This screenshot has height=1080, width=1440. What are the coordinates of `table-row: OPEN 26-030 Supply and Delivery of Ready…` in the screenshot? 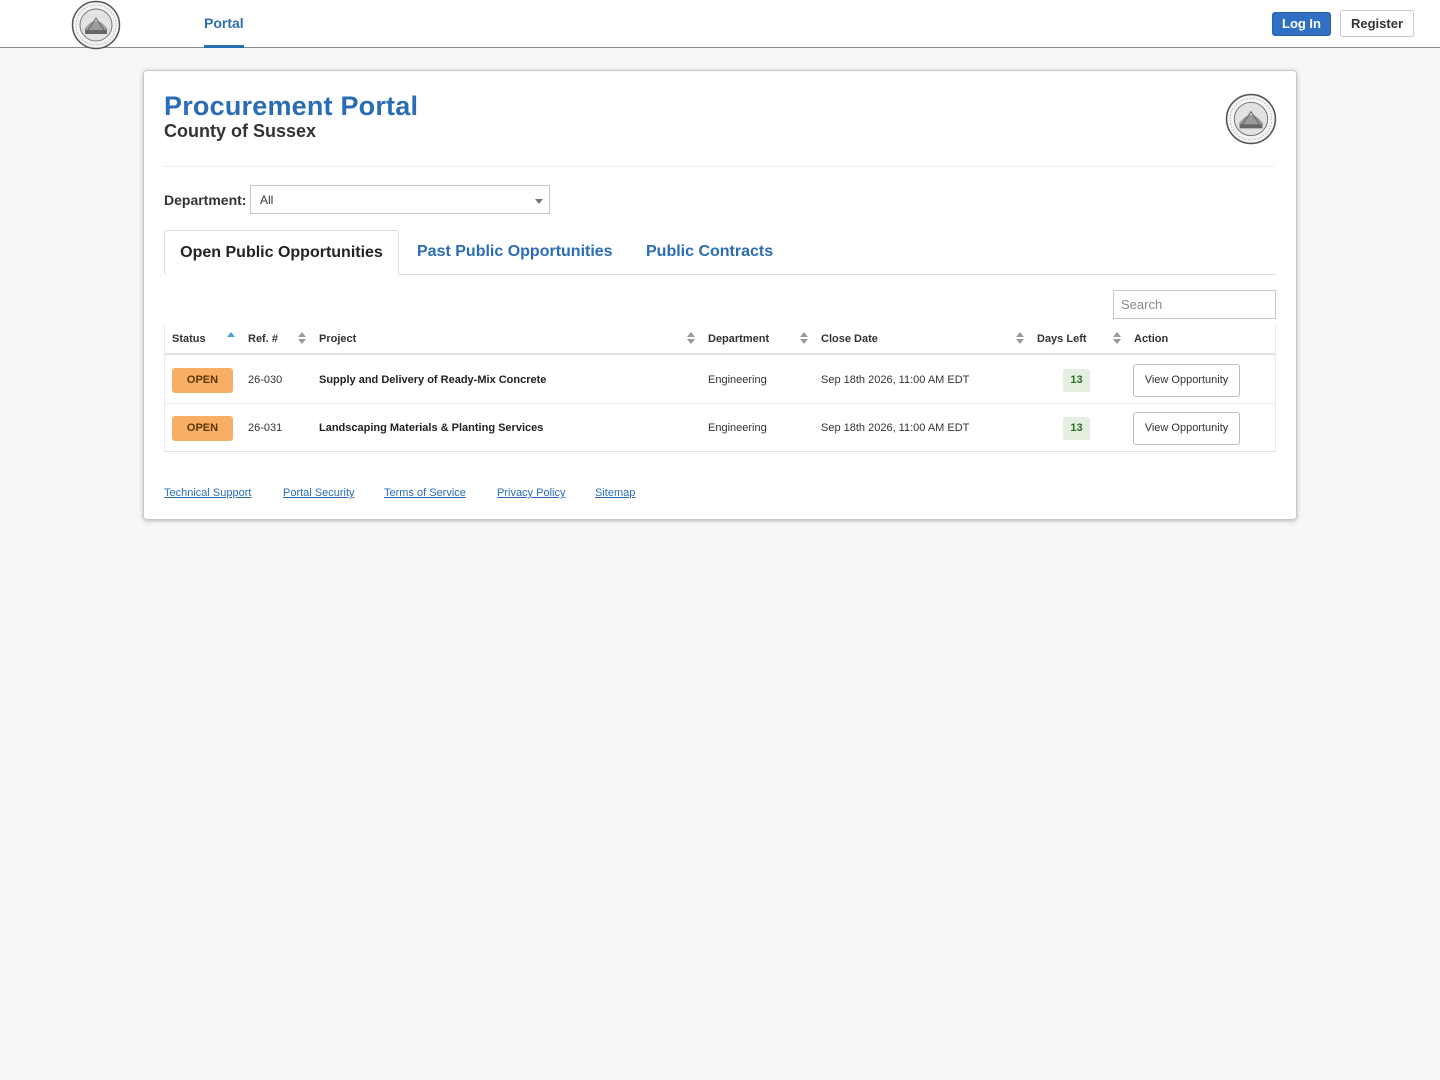 It's located at (720, 380).